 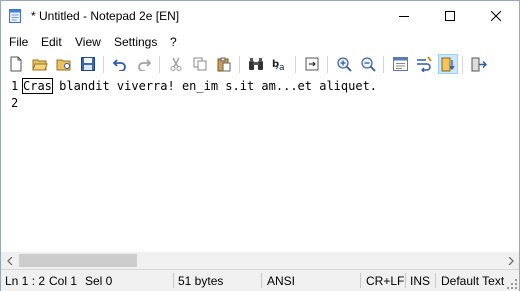 I want to click on zoom-out-button, so click(x=368, y=64).